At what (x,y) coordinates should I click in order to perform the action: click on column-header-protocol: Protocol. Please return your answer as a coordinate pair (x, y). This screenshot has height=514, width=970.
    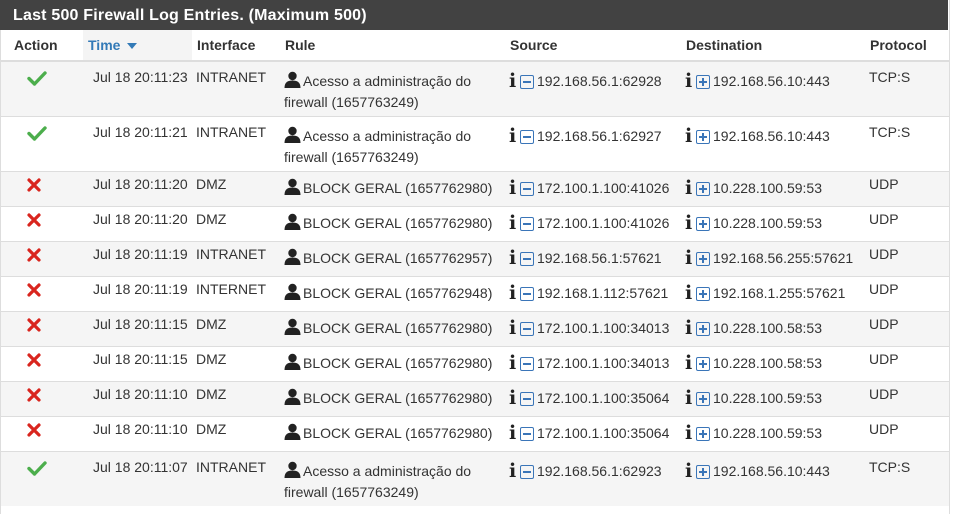
    Looking at the image, I should click on (906, 46).